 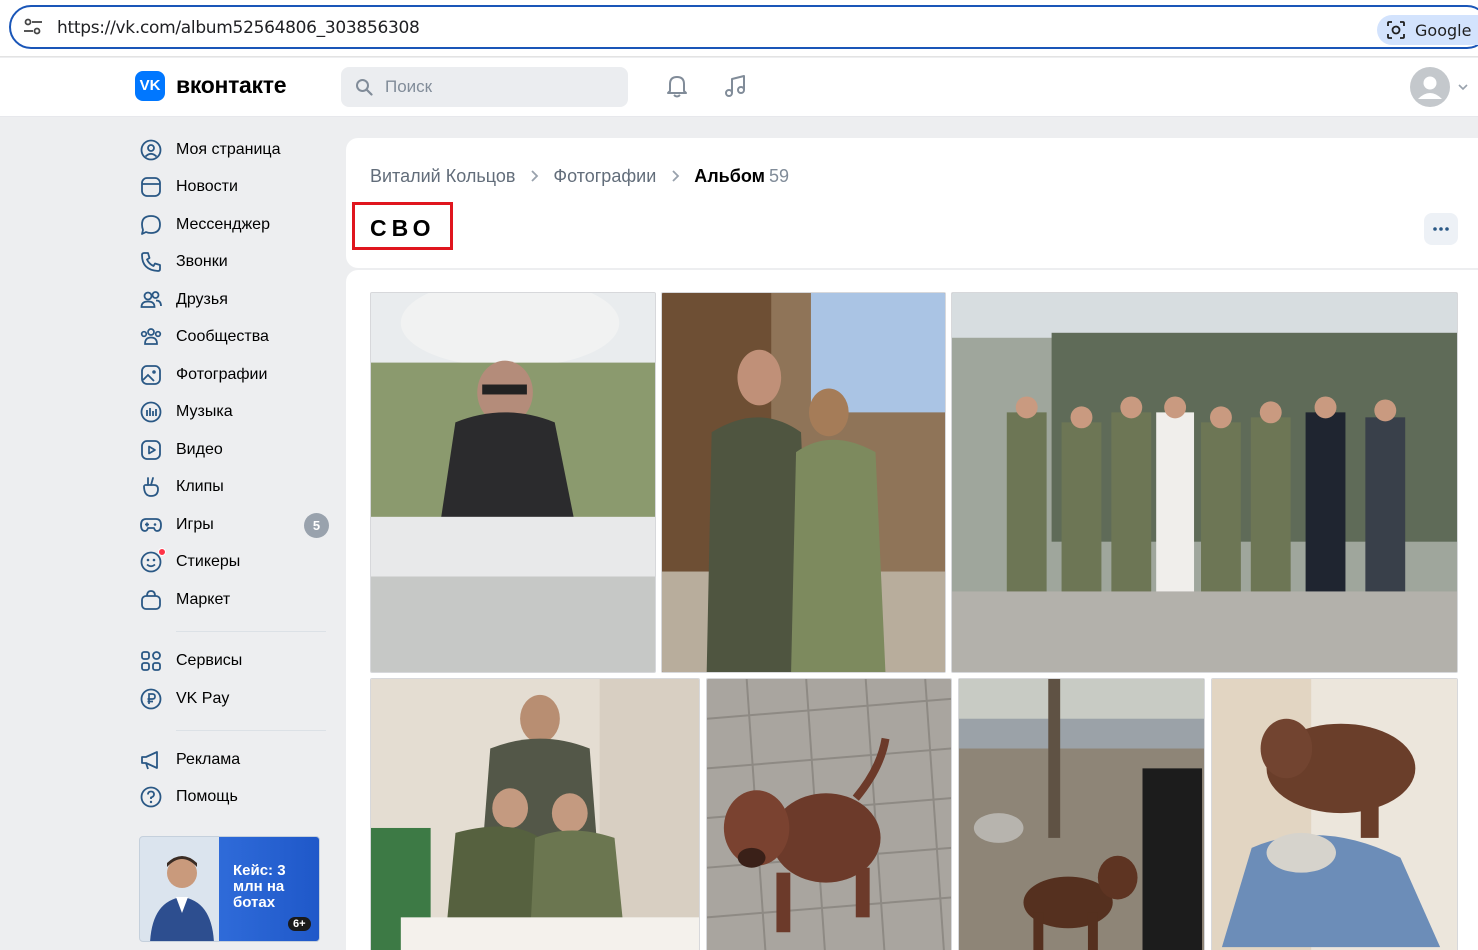 I want to click on sidebar-item-friends: Друзья, so click(x=232, y=300).